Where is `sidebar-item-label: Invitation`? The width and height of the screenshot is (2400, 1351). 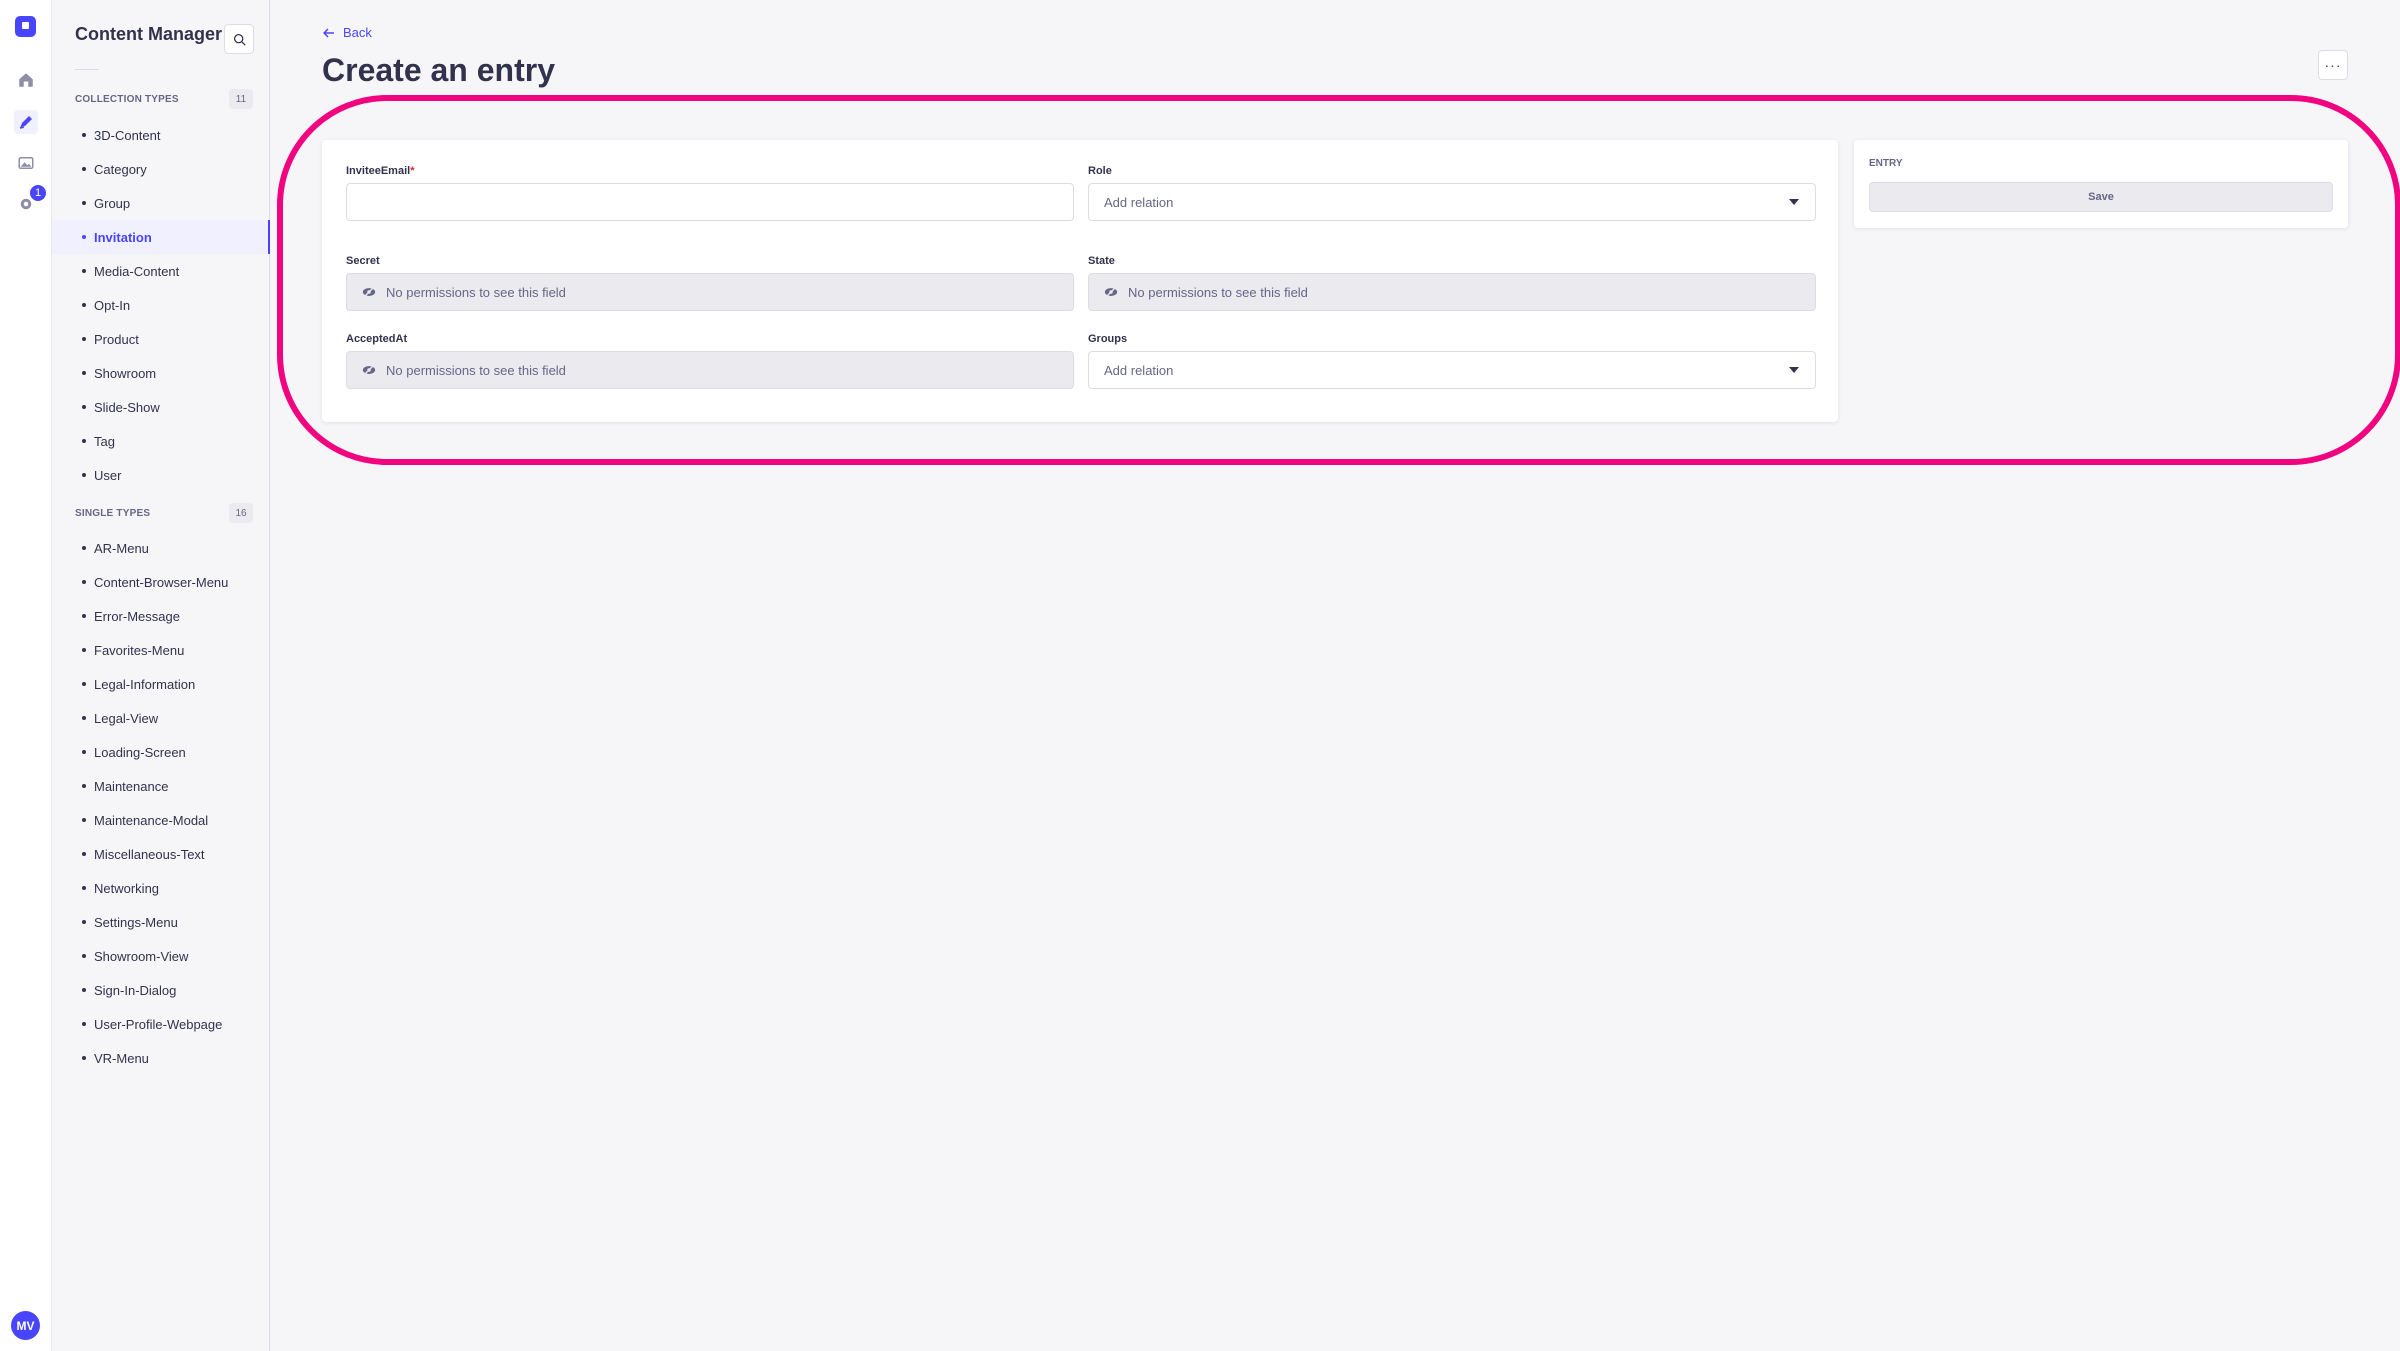 sidebar-item-label: Invitation is located at coordinates (123, 237).